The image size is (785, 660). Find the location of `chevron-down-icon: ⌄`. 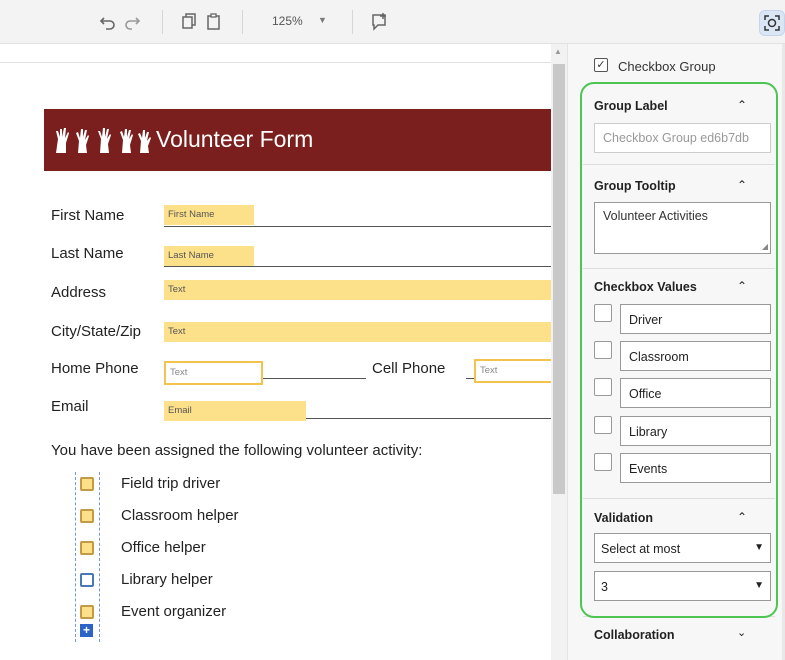

chevron-down-icon: ⌄ is located at coordinates (741, 632).